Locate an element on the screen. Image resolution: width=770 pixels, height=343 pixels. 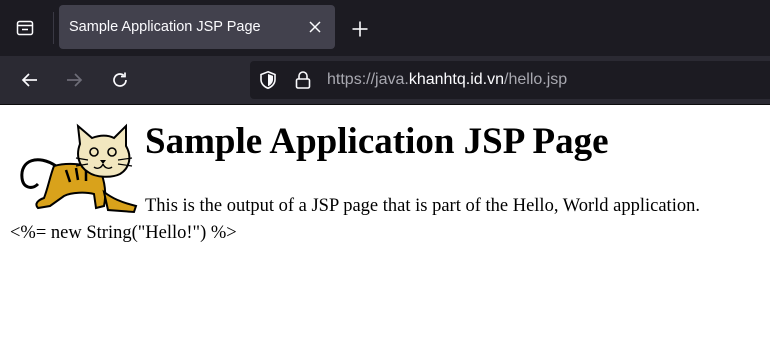
navigation-toolbar: https://java.khanhtq.id.vn/hello.jsp is located at coordinates (385, 80).